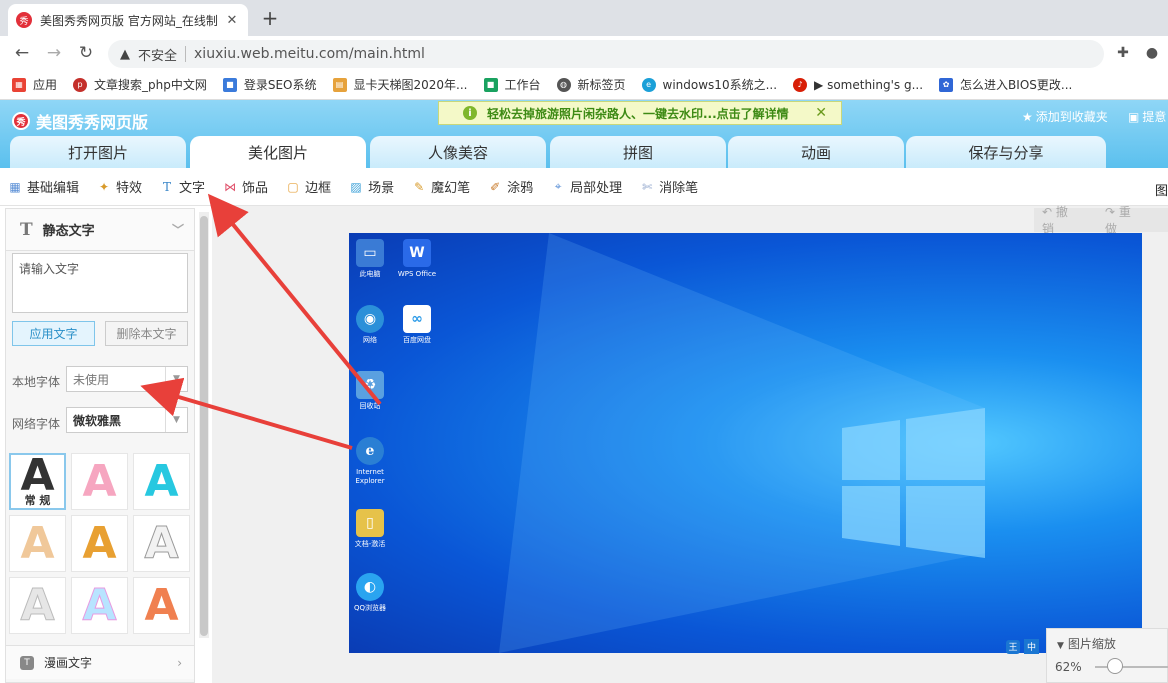 The width and height of the screenshot is (1168, 683). Describe the element at coordinates (458, 152) in the screenshot. I see `tab-portrait: 人像美容` at that location.